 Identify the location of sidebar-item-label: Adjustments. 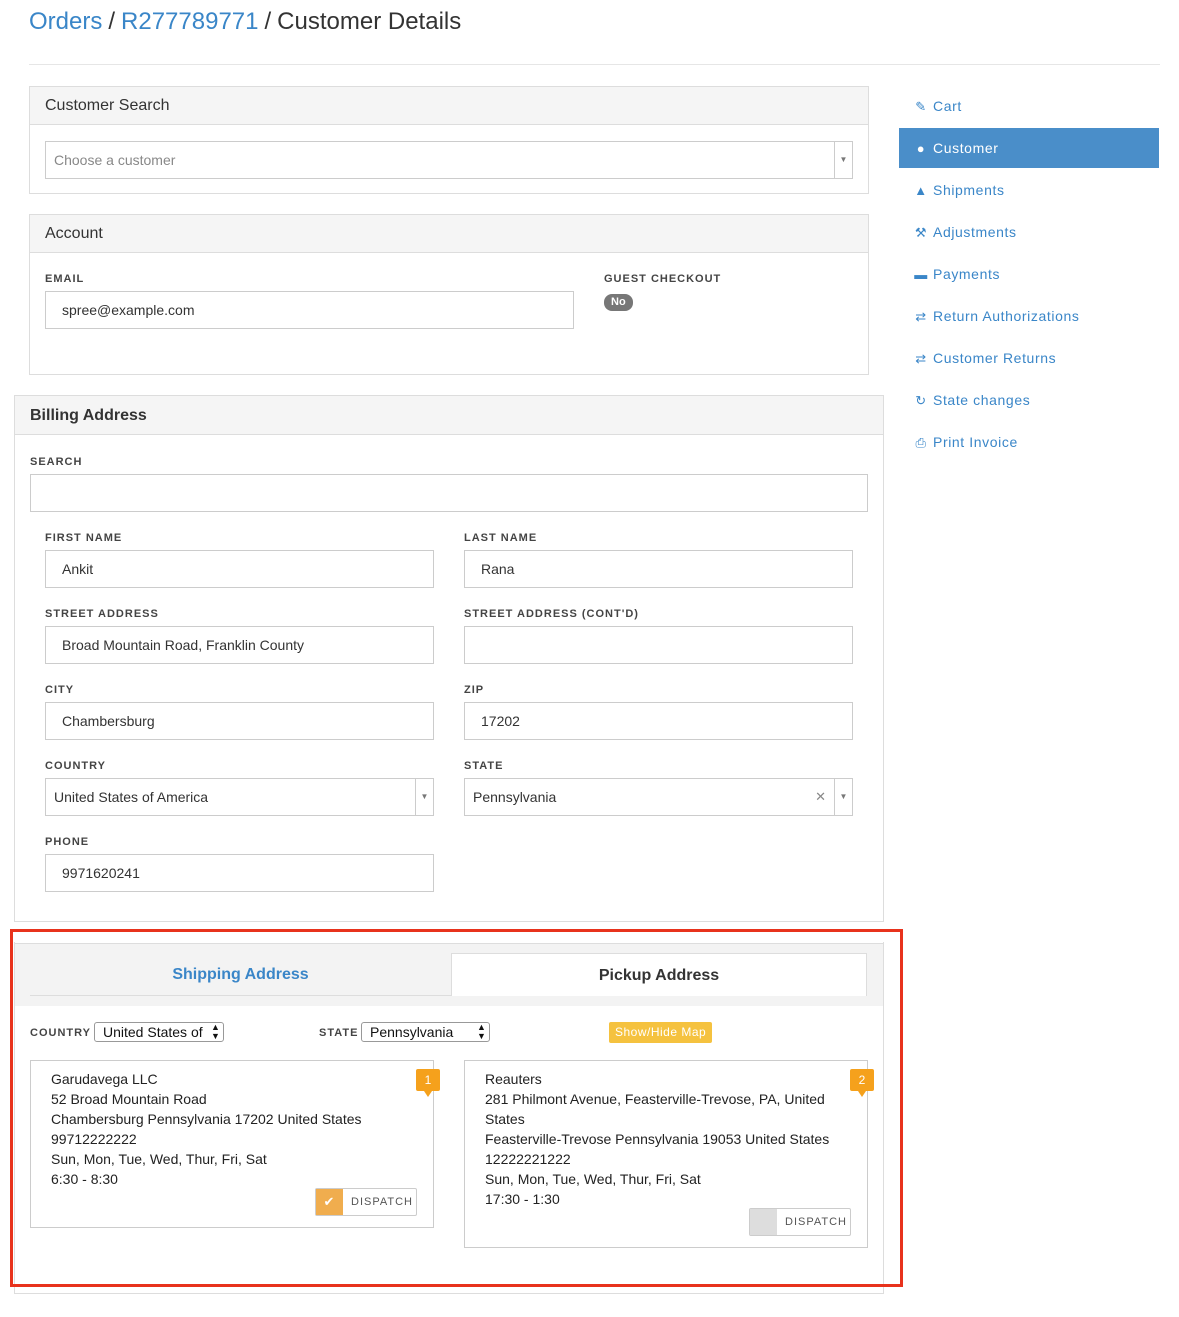
(975, 232).